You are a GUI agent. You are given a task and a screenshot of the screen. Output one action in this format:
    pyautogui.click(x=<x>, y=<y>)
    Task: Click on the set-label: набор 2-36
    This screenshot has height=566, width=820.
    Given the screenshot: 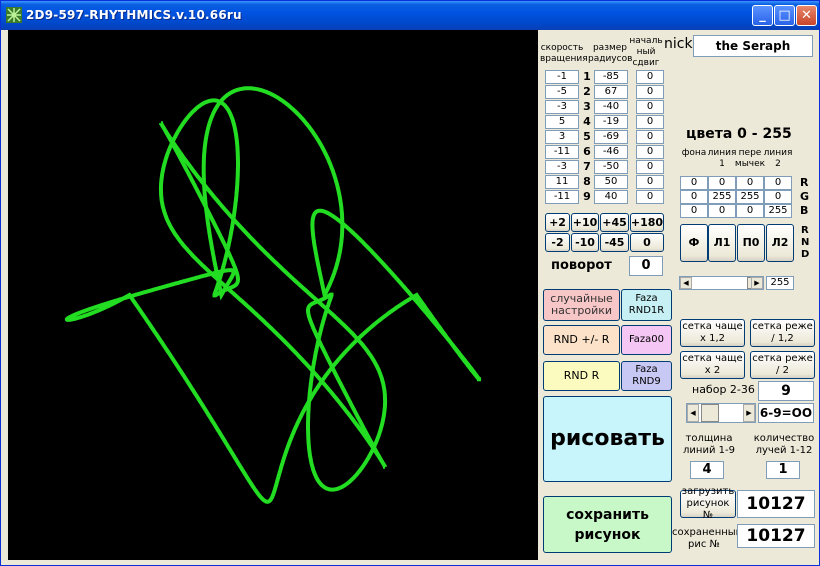 What is the action you would take?
    pyautogui.click(x=723, y=389)
    